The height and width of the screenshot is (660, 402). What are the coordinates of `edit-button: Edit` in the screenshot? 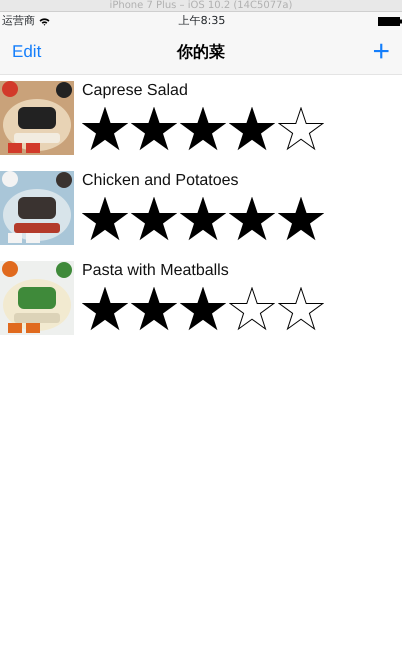 It's located at (42, 52).